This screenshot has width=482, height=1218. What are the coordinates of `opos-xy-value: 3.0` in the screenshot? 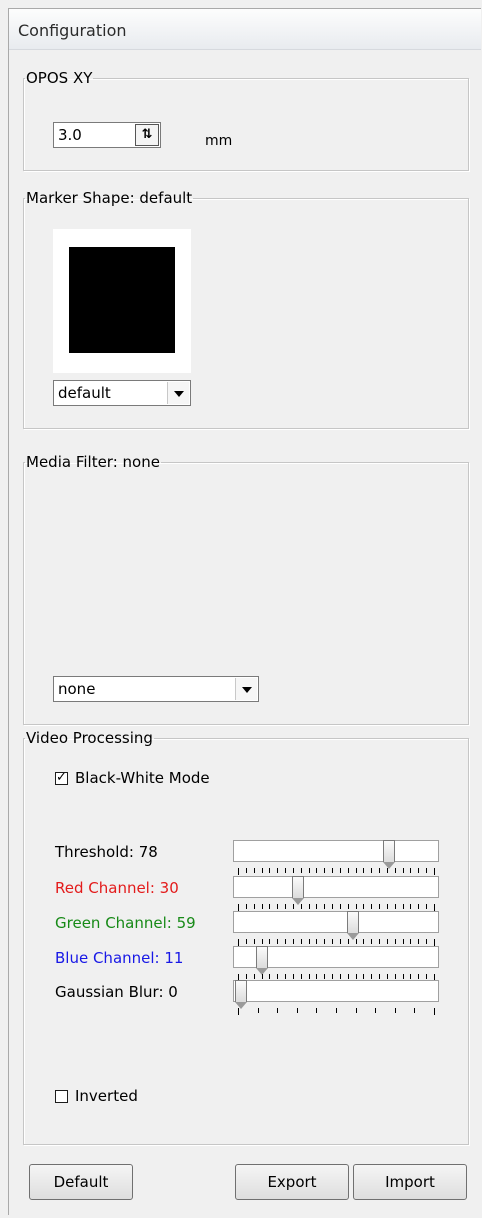 It's located at (70, 135).